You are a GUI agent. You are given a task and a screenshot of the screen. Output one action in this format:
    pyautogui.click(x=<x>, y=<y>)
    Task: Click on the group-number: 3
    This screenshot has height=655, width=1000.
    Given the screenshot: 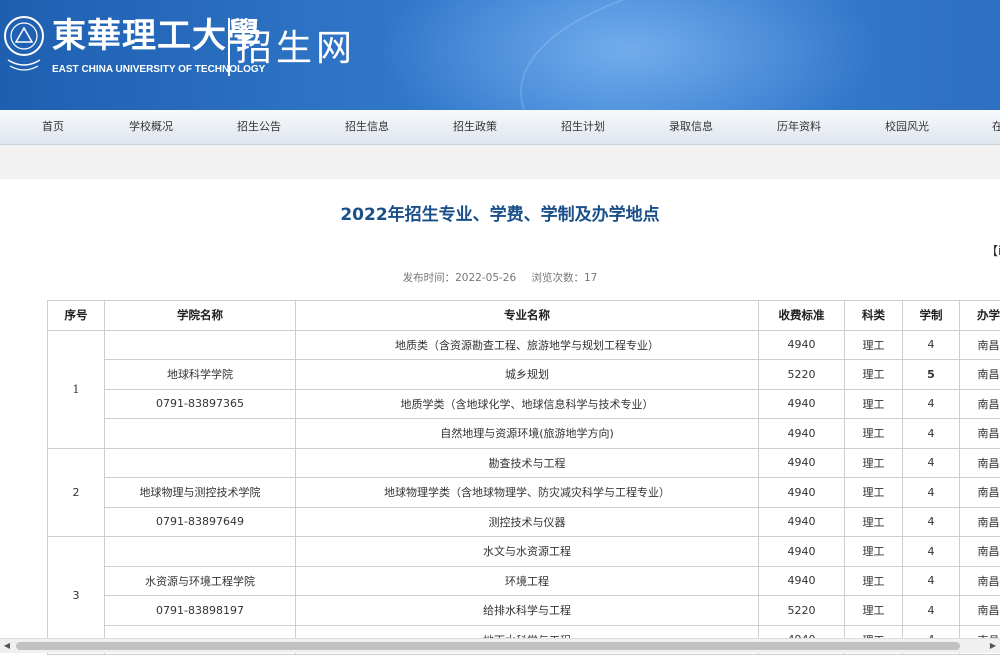 What is the action you would take?
    pyautogui.click(x=76, y=596)
    